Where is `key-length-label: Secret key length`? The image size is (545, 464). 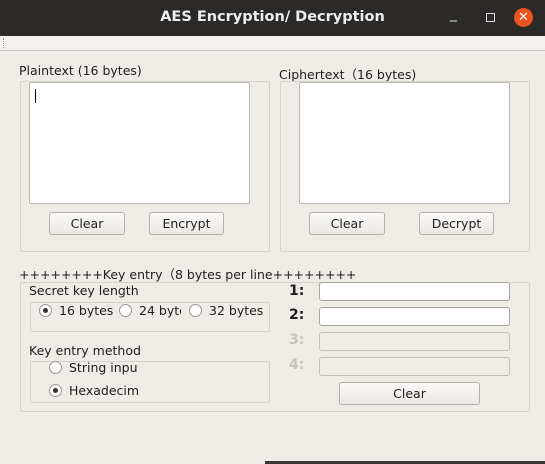 key-length-label: Secret key length is located at coordinates (84, 290).